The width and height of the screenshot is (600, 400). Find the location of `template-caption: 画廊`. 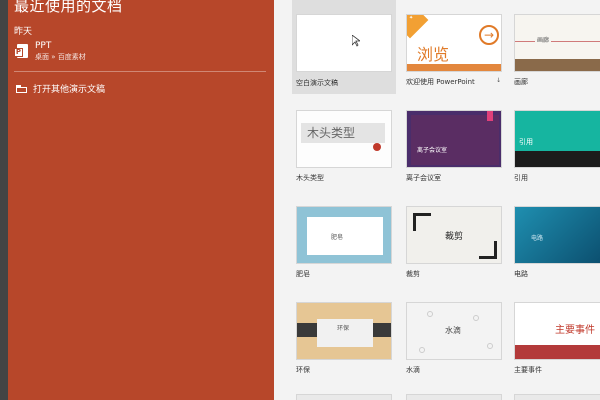

template-caption: 画廊 is located at coordinates (521, 82).